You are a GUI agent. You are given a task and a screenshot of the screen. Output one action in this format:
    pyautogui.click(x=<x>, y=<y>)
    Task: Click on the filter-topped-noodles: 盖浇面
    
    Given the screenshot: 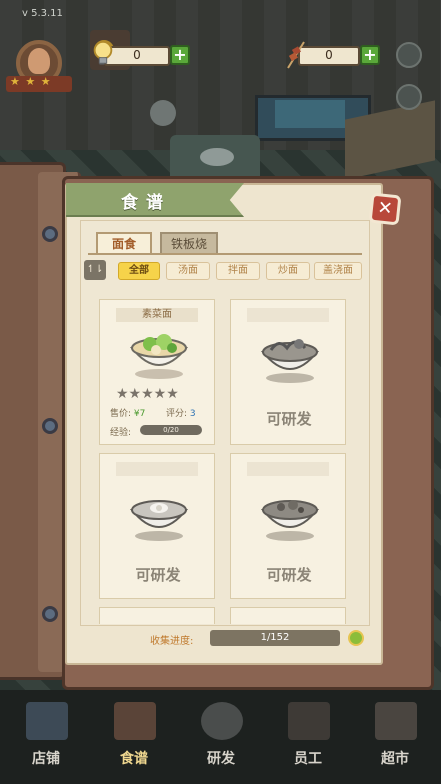 What is the action you would take?
    pyautogui.click(x=338, y=271)
    